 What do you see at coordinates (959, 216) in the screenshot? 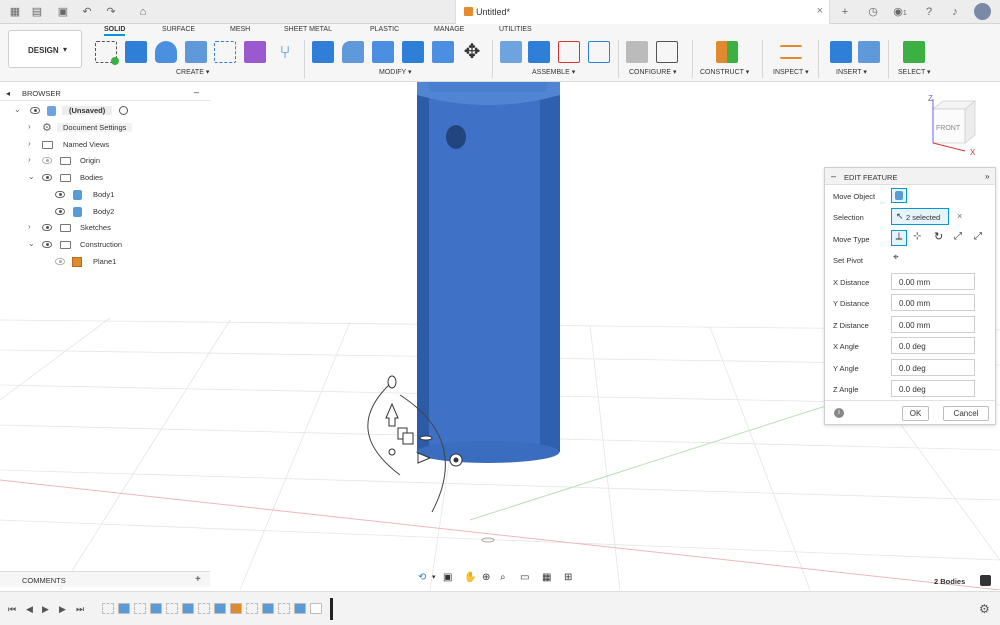
I see `clear-selection-icon: ×` at bounding box center [959, 216].